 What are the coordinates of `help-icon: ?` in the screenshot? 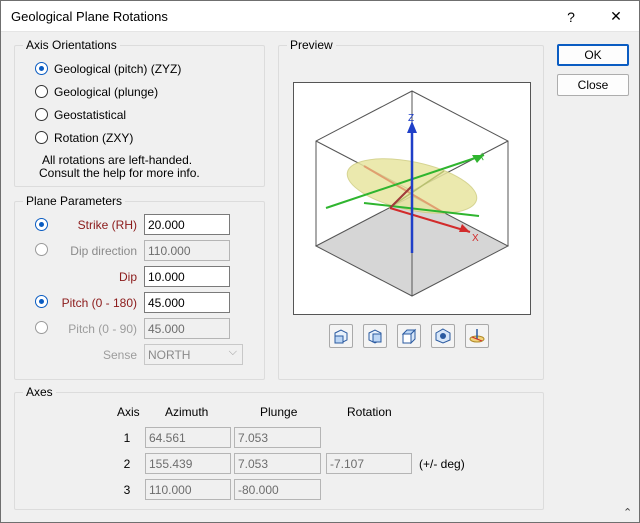 It's located at (571, 16).